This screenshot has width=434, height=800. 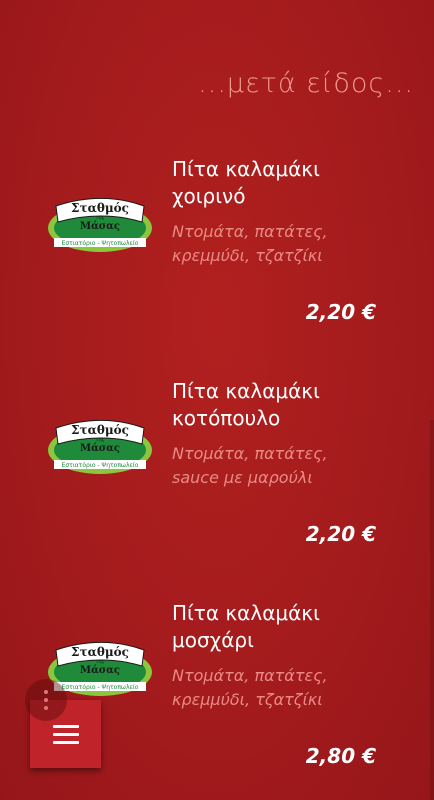 I want to click on more-button, so click(x=46, y=700).